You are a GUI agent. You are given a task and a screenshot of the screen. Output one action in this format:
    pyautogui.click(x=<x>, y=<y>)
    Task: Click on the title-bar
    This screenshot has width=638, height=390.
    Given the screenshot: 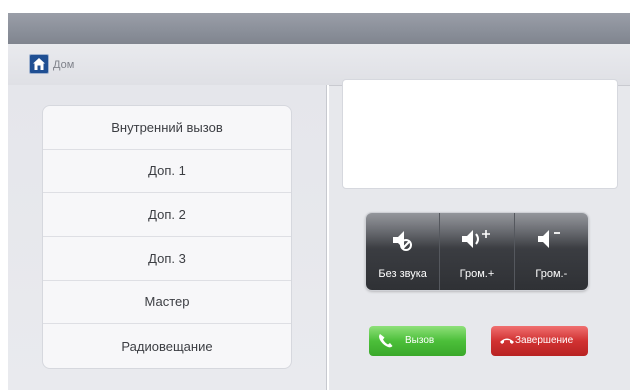 What is the action you would take?
    pyautogui.click(x=319, y=28)
    